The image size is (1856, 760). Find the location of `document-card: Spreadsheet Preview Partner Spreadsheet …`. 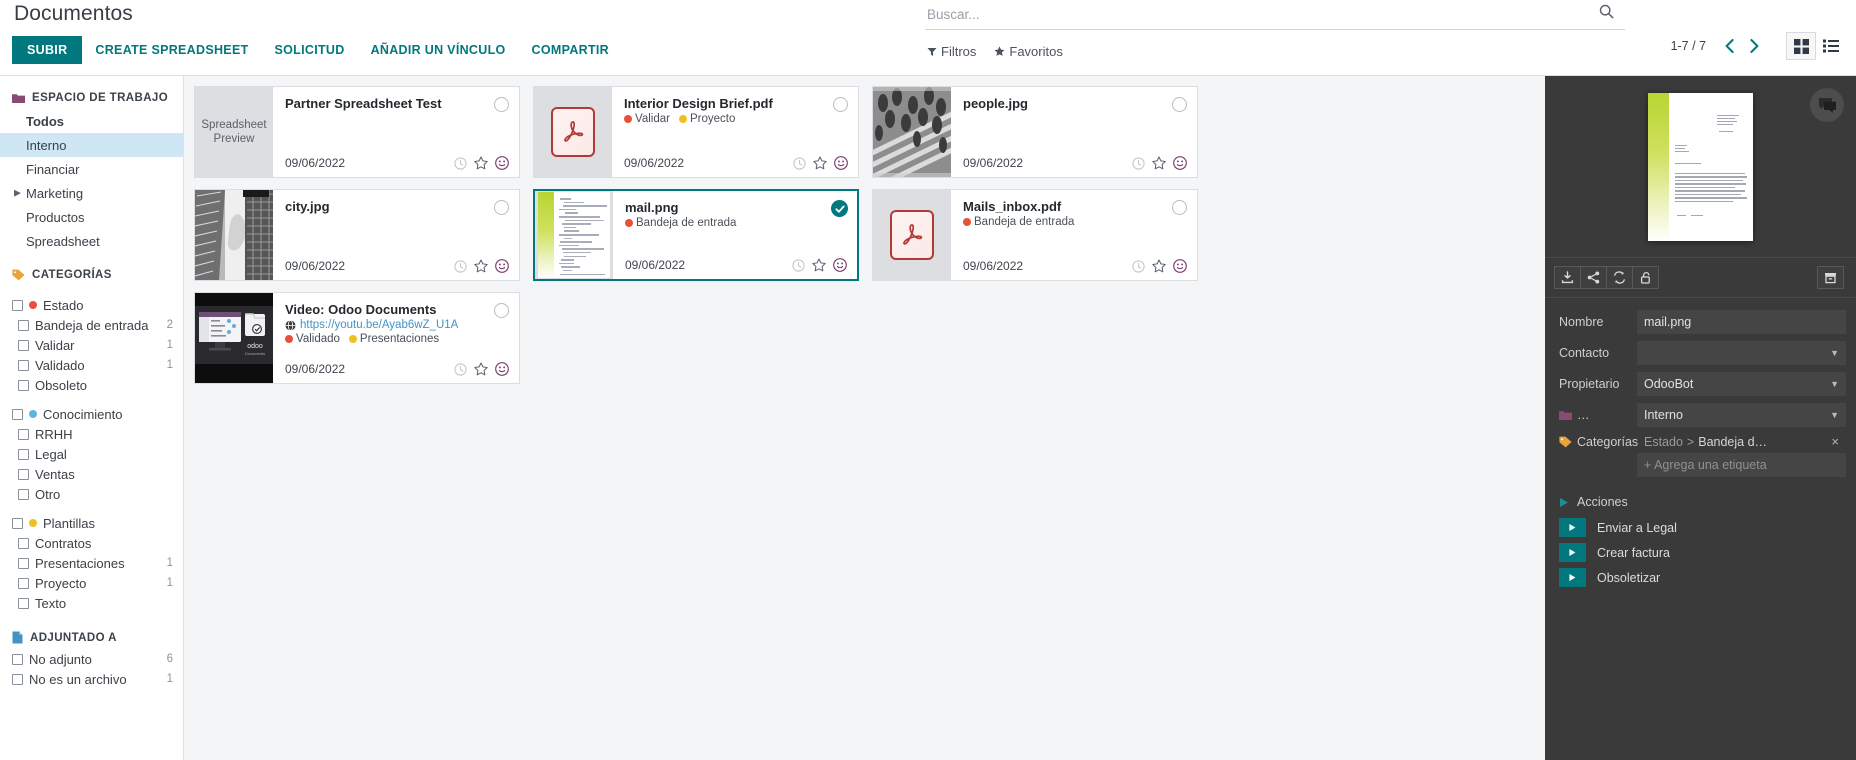

document-card: Spreadsheet Preview Partner Spreadsheet … is located at coordinates (357, 132).